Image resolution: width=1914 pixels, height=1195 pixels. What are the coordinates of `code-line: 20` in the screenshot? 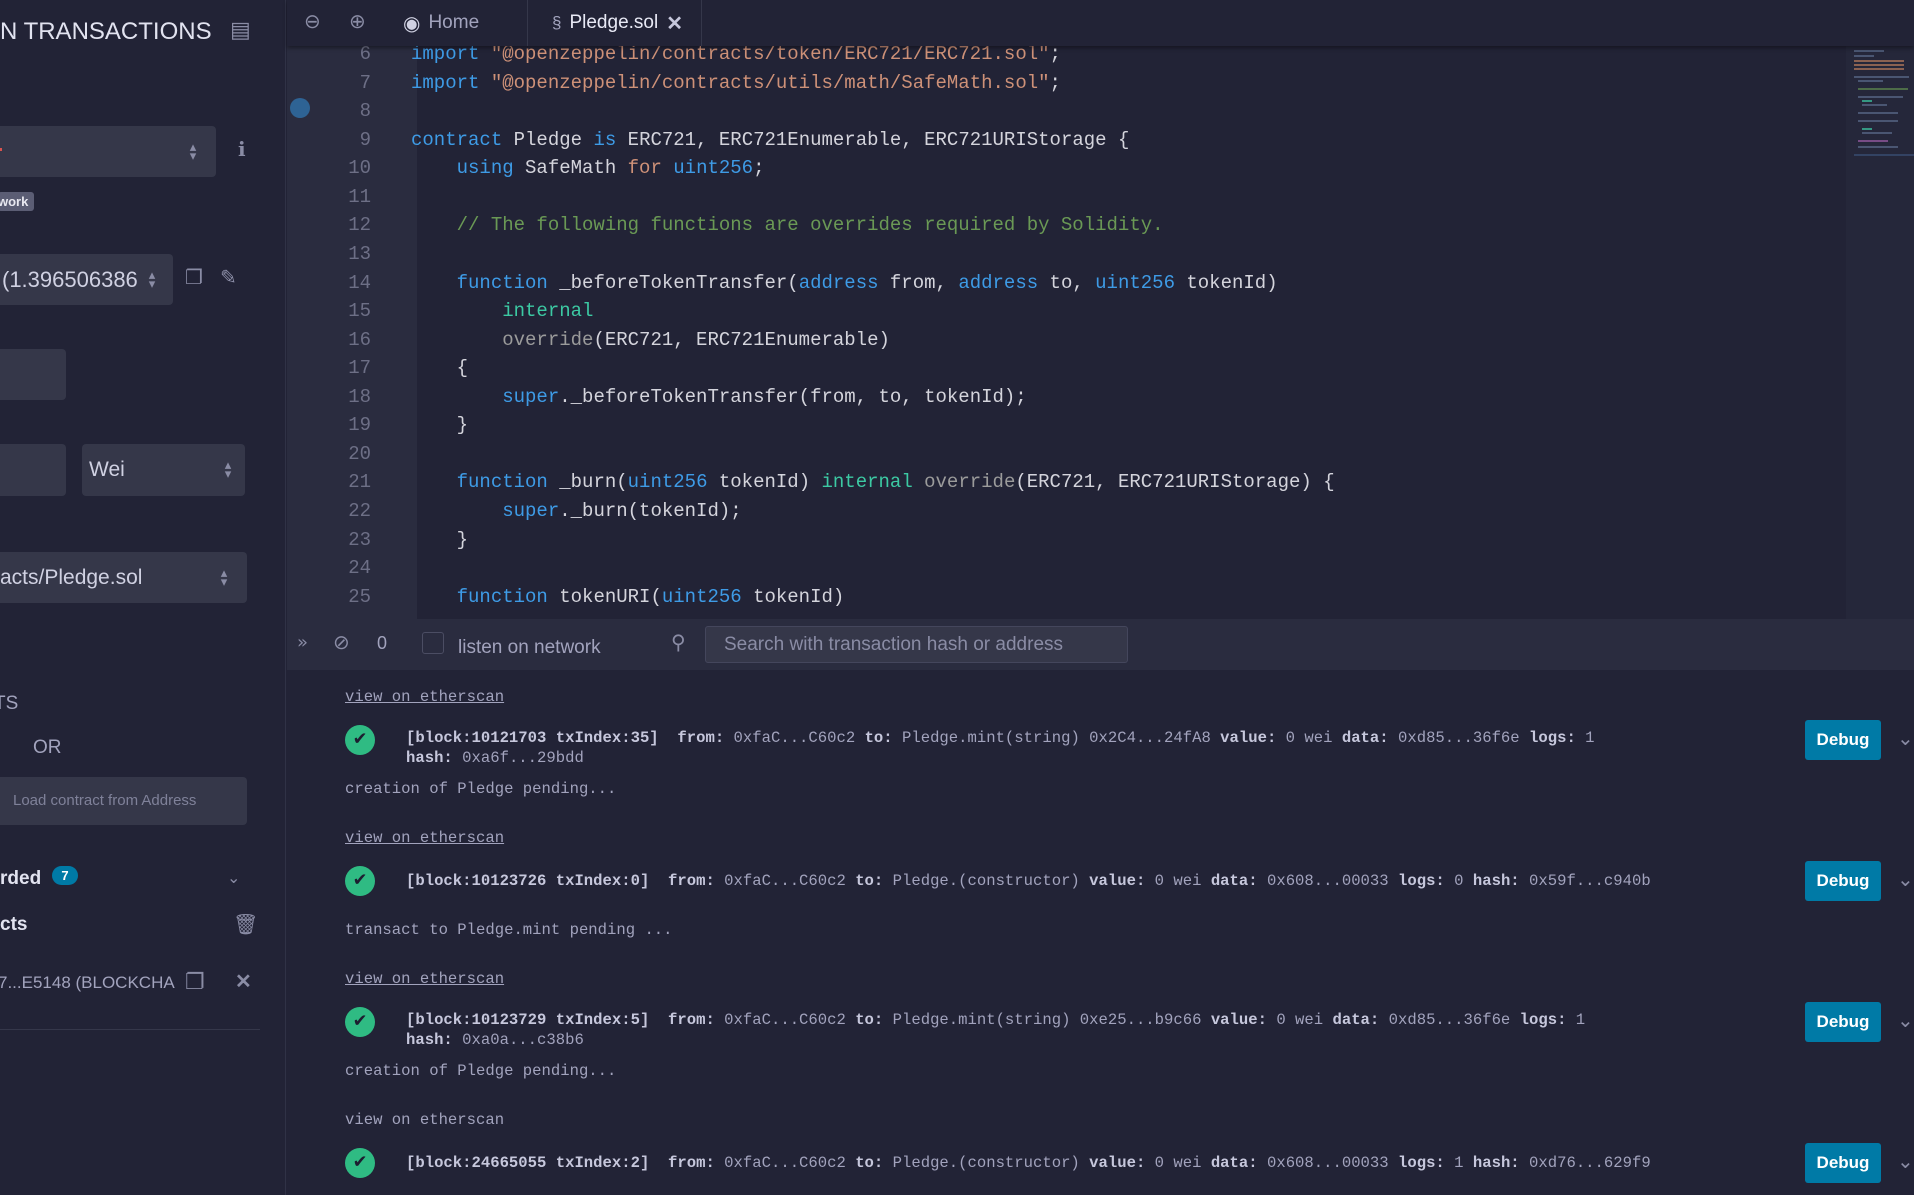 It's located at (1066, 454).